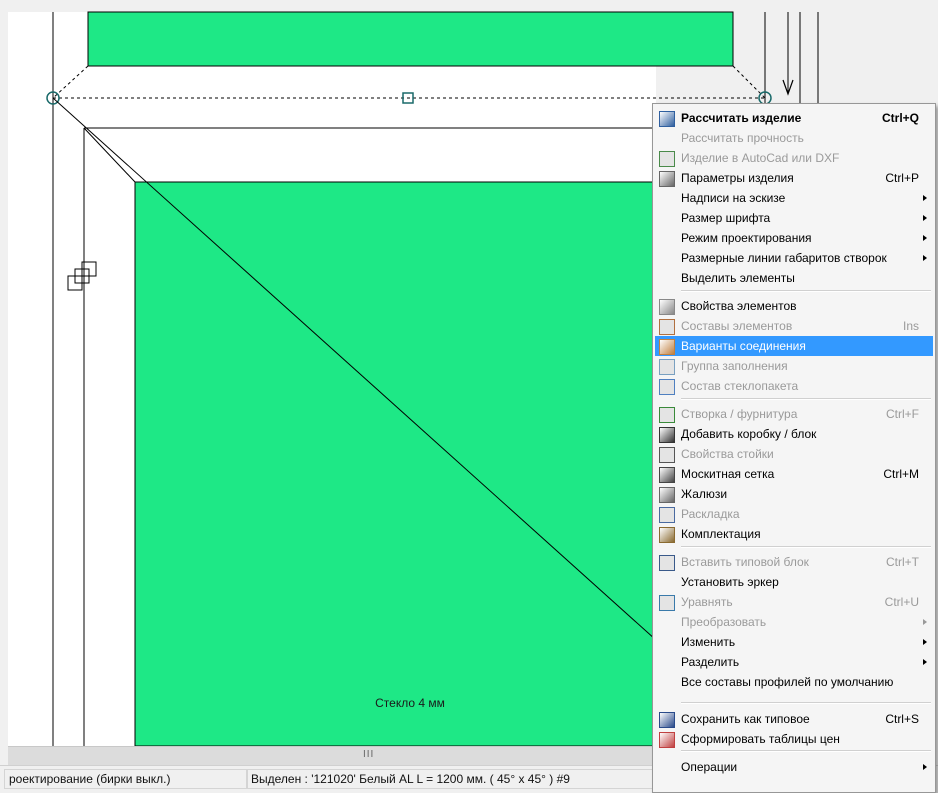  Describe the element at coordinates (901, 474) in the screenshot. I see `menu-item-shortcut: Ctrl+M` at that location.